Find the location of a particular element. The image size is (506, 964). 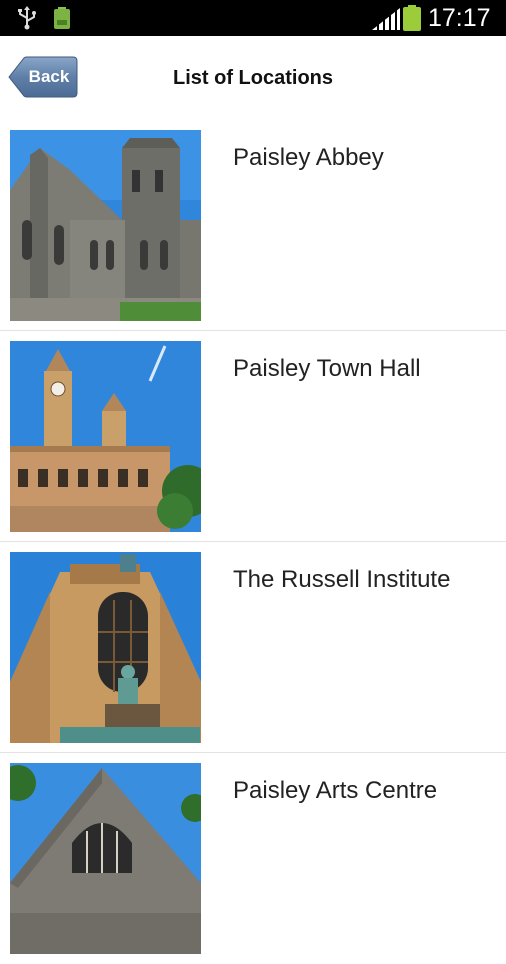

back-button-label: Back is located at coordinates (49, 76).